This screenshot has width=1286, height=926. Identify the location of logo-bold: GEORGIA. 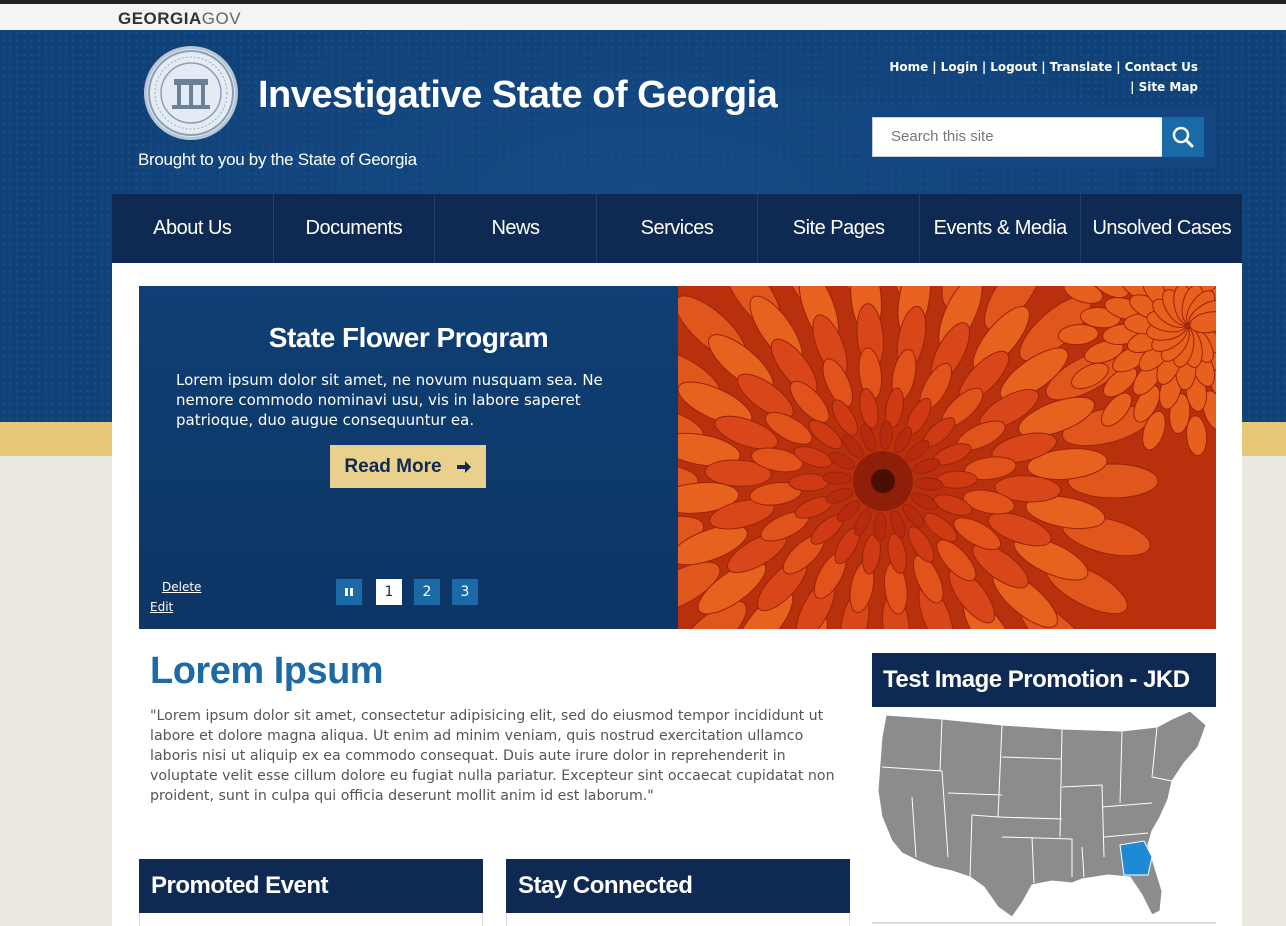
(160, 18).